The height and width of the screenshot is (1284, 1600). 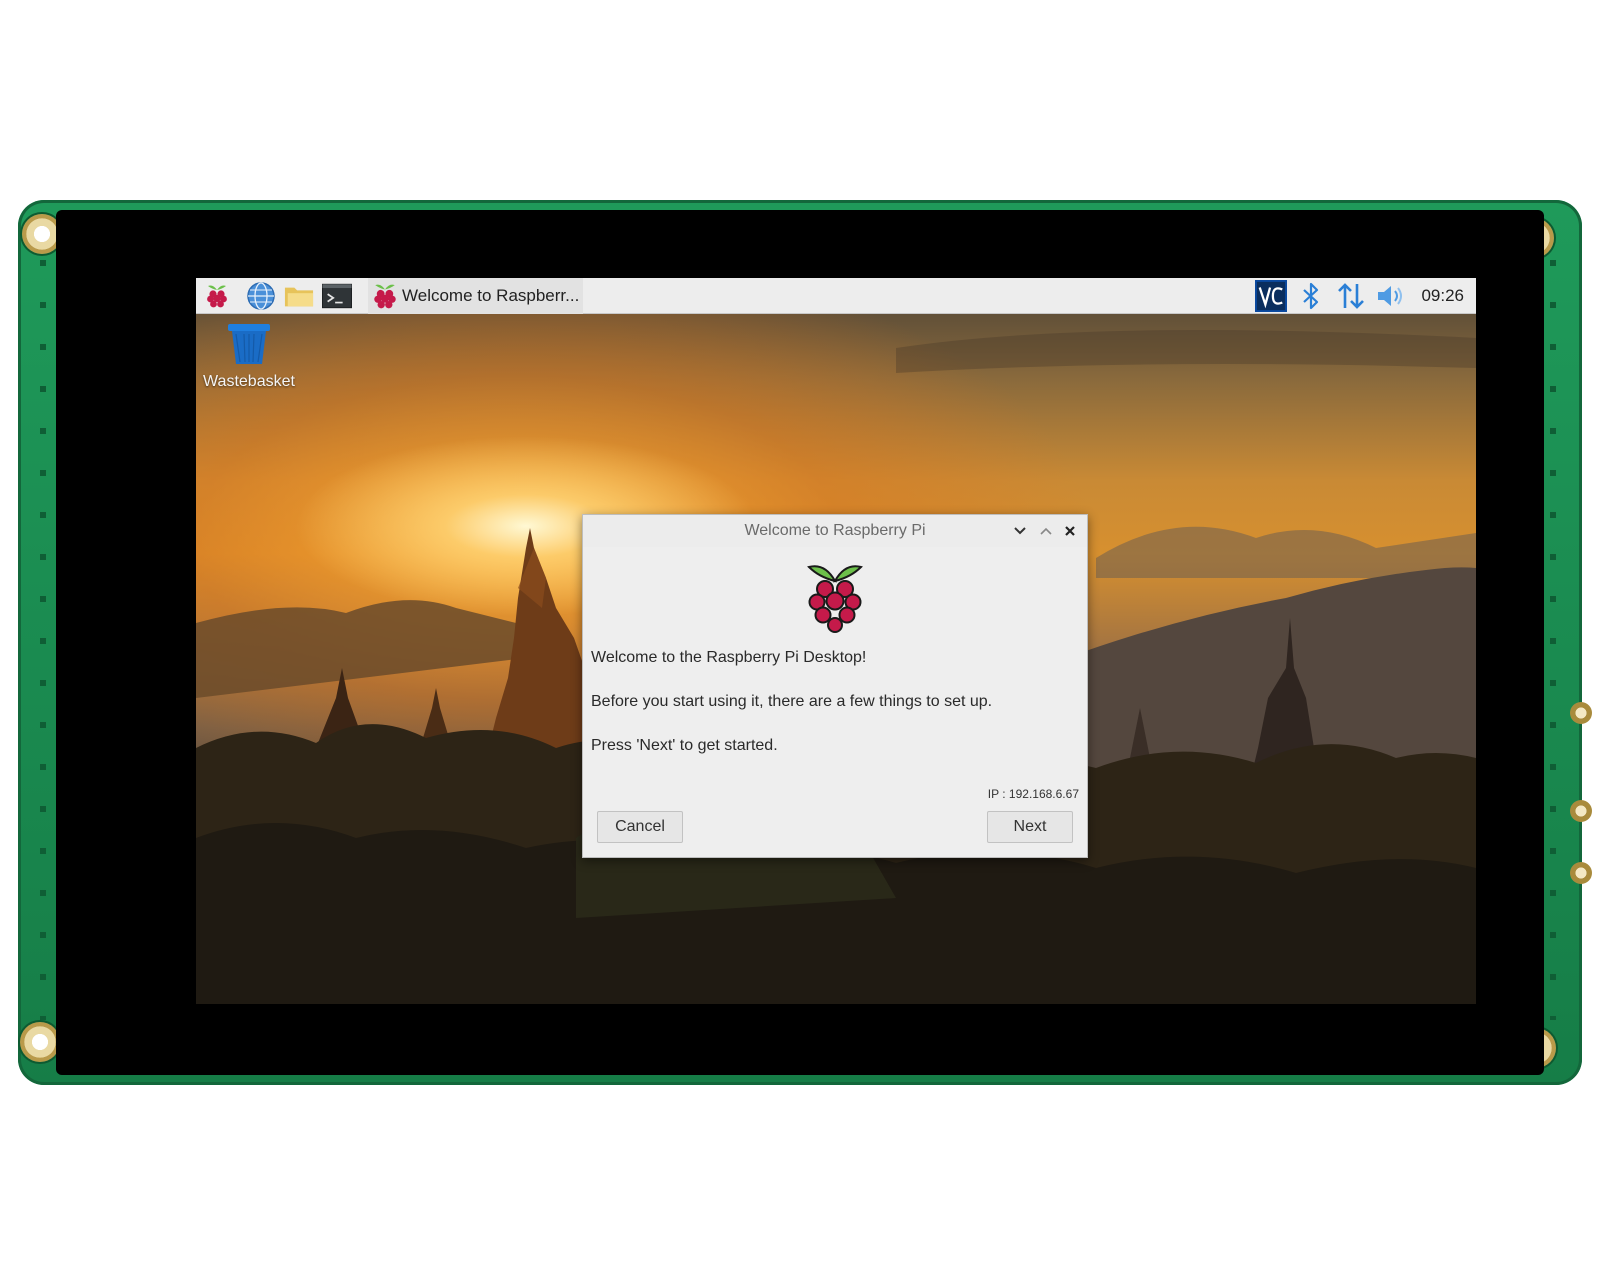 I want to click on web-browser-icon, so click(x=261, y=295).